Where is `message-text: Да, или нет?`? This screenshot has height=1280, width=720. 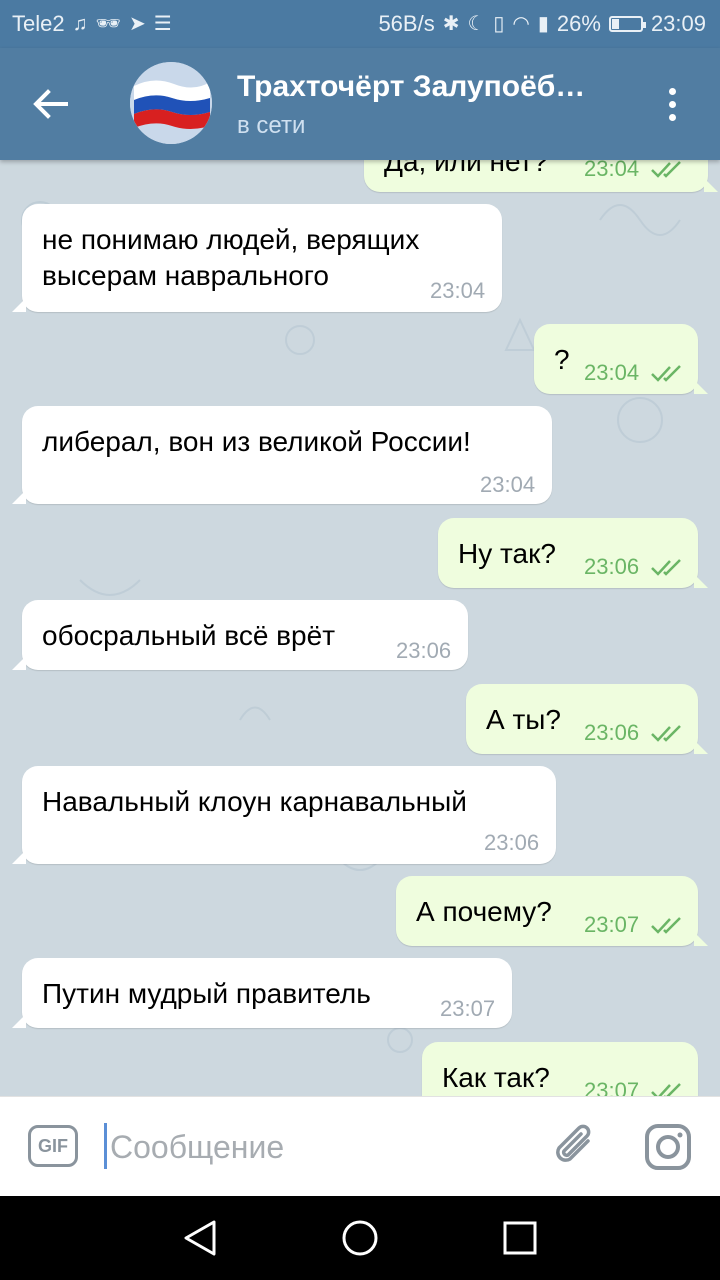 message-text: Да, или нет? is located at coordinates (466, 168).